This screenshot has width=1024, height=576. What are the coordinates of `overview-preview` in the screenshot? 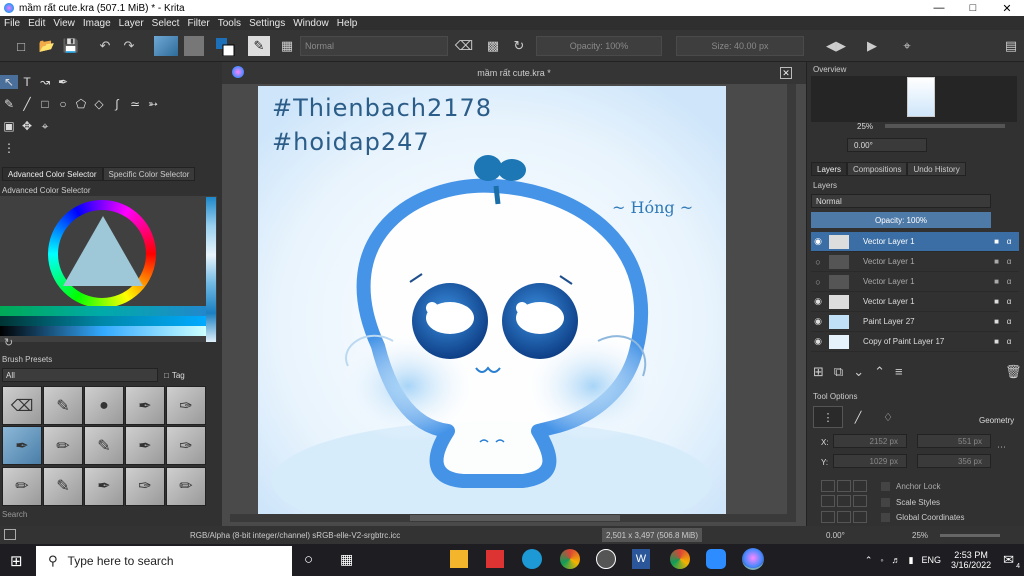 It's located at (914, 99).